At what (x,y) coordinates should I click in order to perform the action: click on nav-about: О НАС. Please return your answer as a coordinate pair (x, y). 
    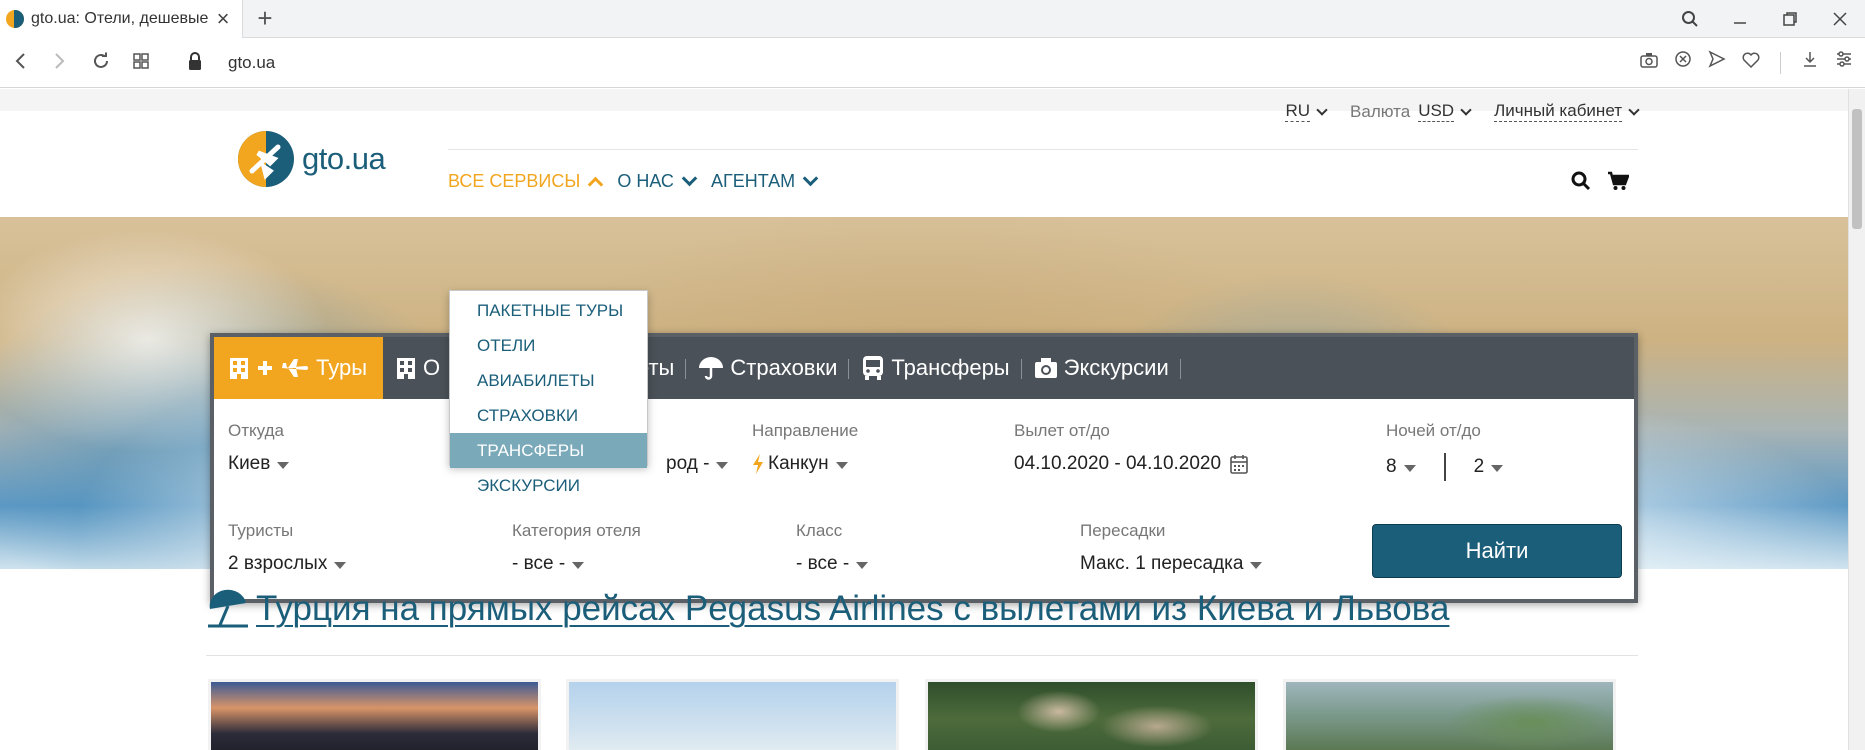
    Looking at the image, I should click on (659, 181).